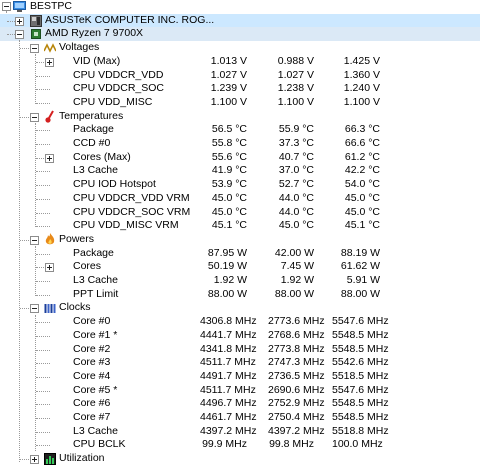 The width and height of the screenshot is (480, 470). What do you see at coordinates (362, 170) in the screenshot?
I see `sensor-max: 42.2 °C` at bounding box center [362, 170].